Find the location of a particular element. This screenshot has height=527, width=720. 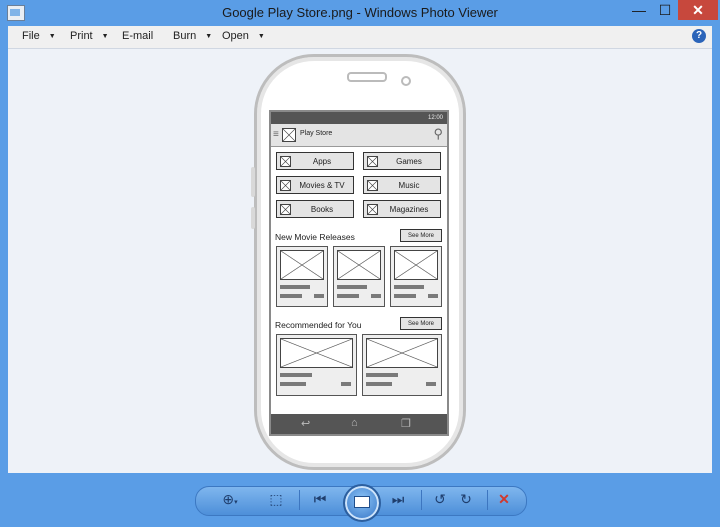

category-label: Apps is located at coordinates (322, 161).